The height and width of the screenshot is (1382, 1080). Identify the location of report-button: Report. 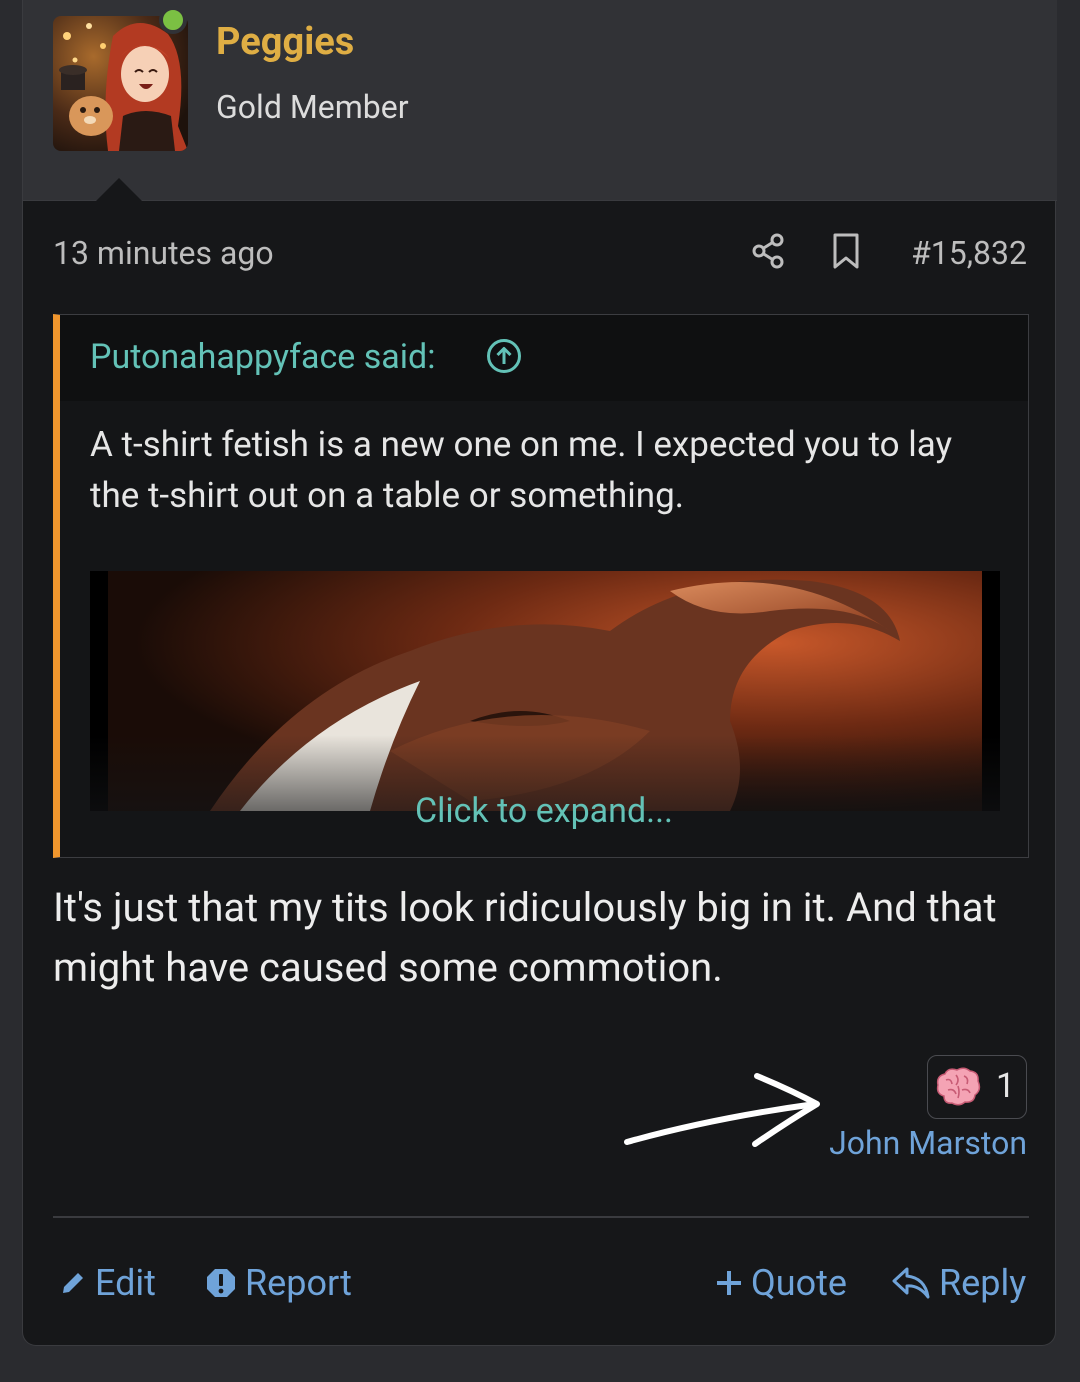
(278, 1283).